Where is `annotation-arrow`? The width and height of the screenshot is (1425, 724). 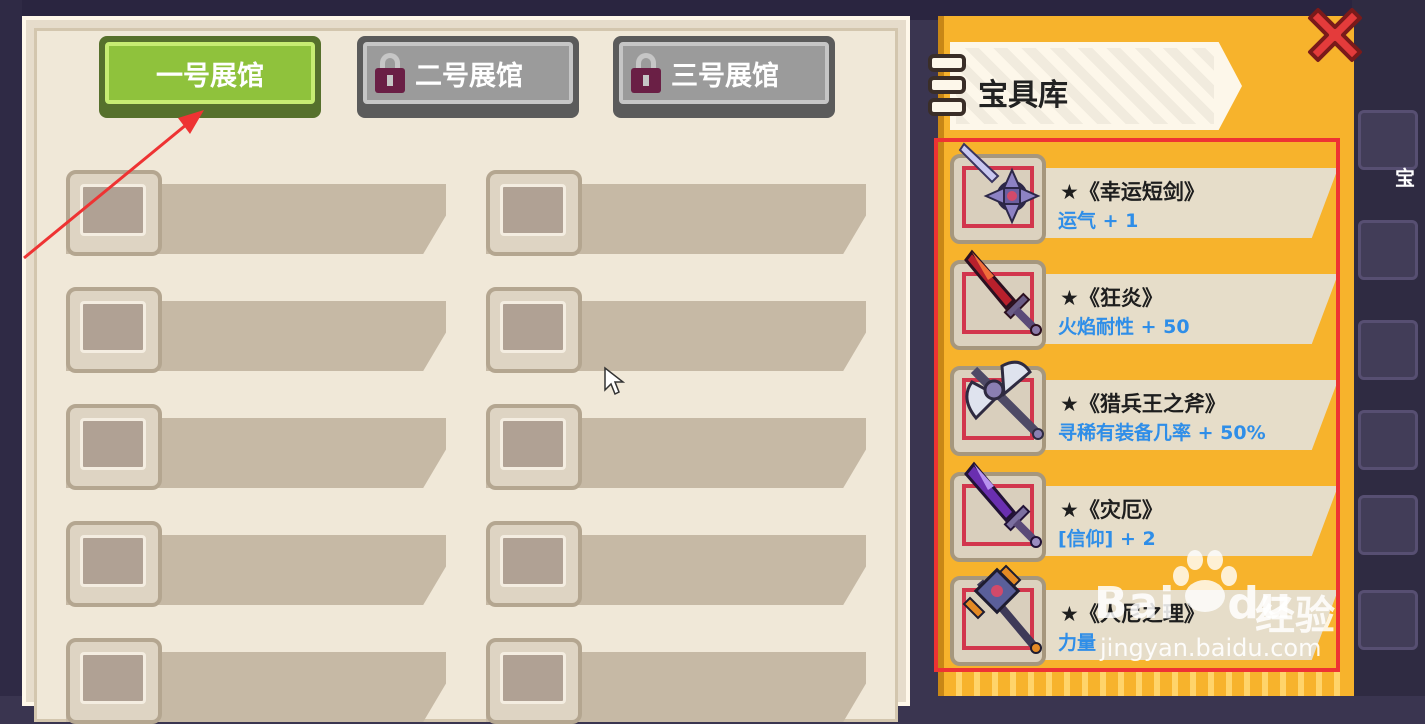 annotation-arrow is located at coordinates (113, 185).